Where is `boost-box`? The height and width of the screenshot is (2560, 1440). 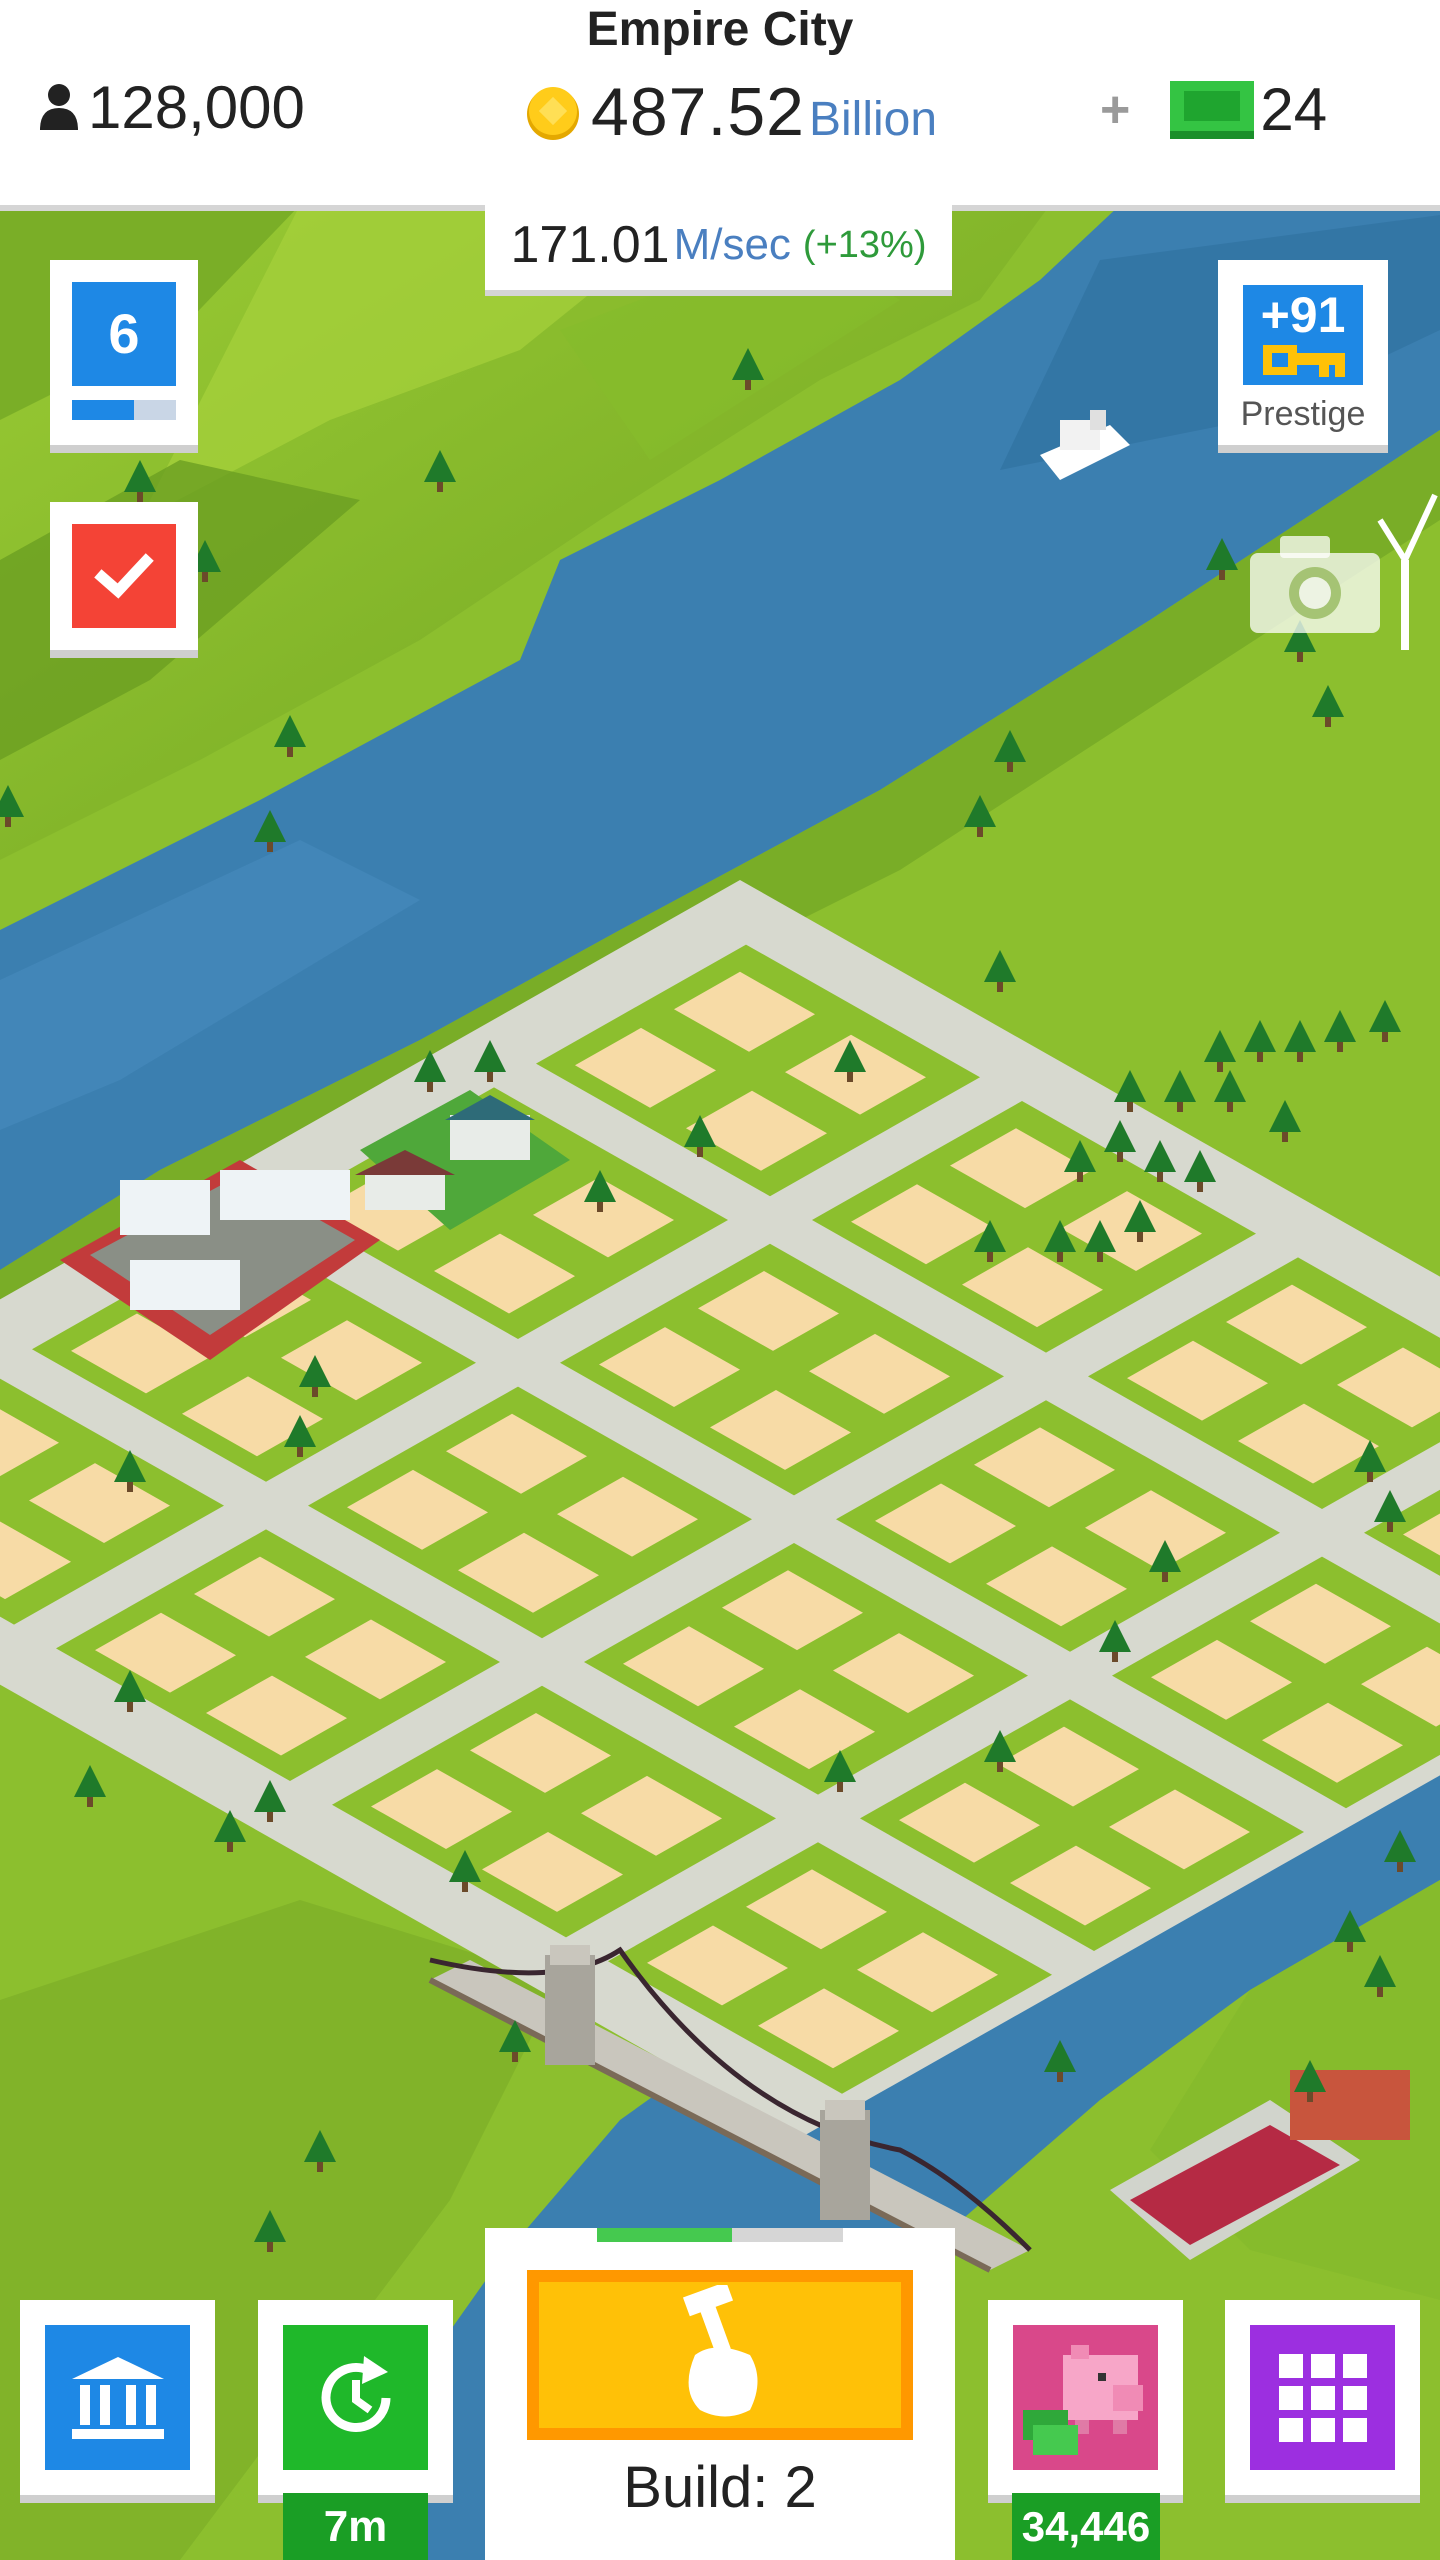 boost-box is located at coordinates (355, 2397).